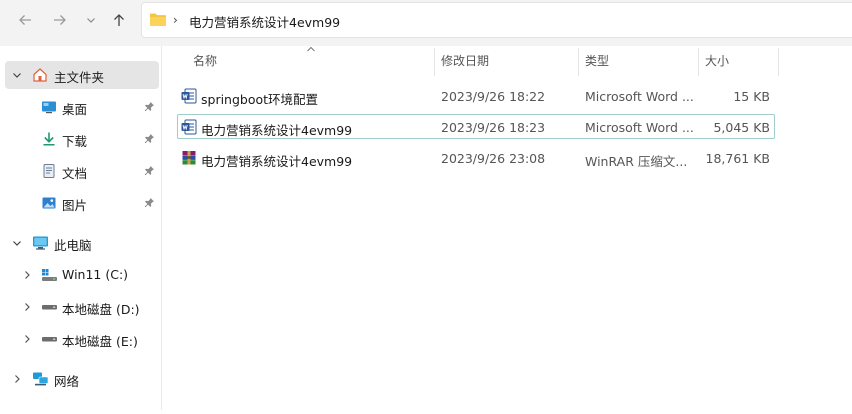 The width and height of the screenshot is (852, 414). I want to click on file-size: 15 KB, so click(751, 96).